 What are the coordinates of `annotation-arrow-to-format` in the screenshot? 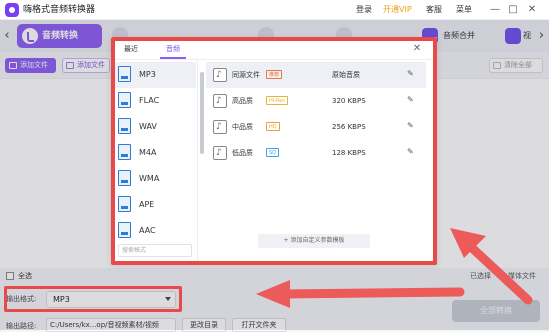 It's located at (360, 294).